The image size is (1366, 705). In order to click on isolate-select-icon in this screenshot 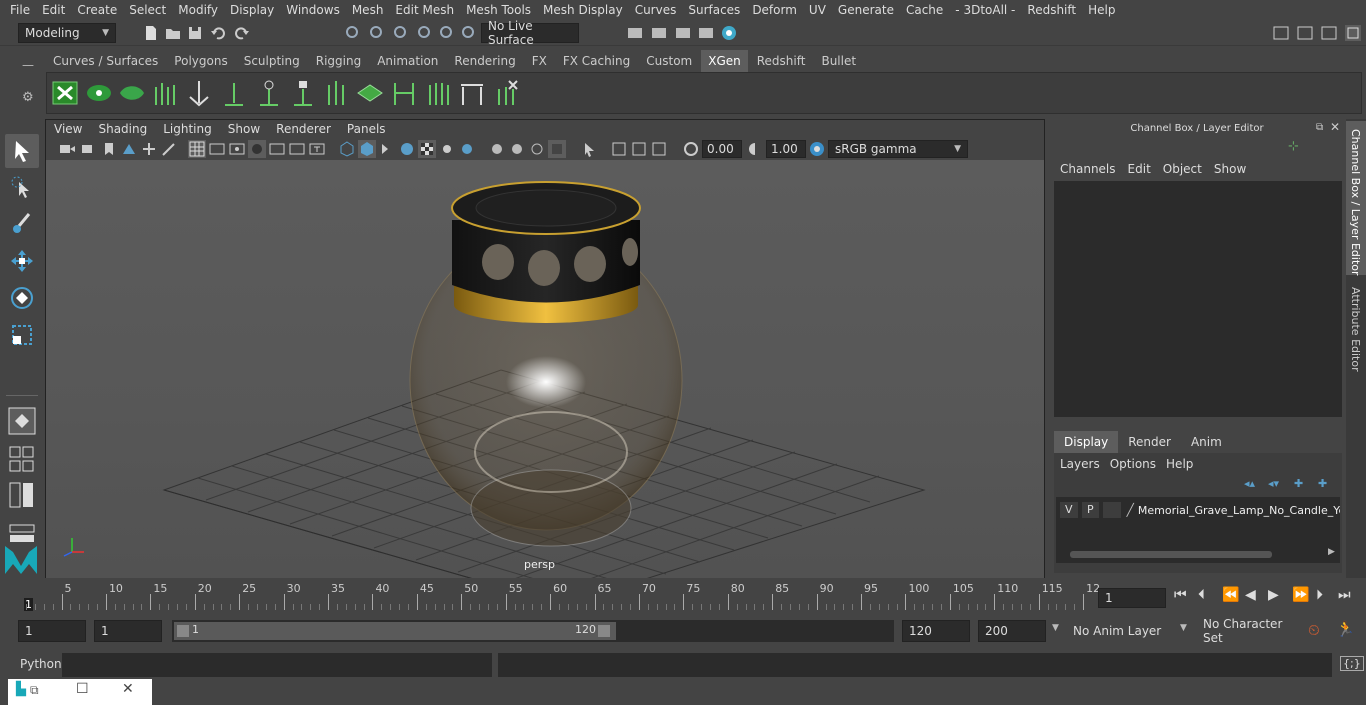, I will do `click(589, 149)`.